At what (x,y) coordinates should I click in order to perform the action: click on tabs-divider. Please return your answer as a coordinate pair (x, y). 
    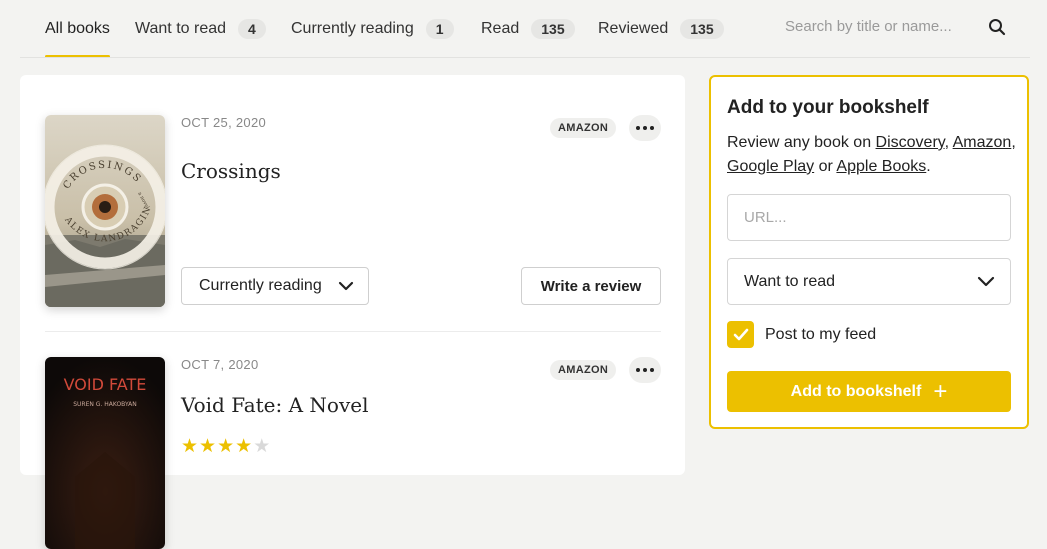
    Looking at the image, I should click on (525, 57).